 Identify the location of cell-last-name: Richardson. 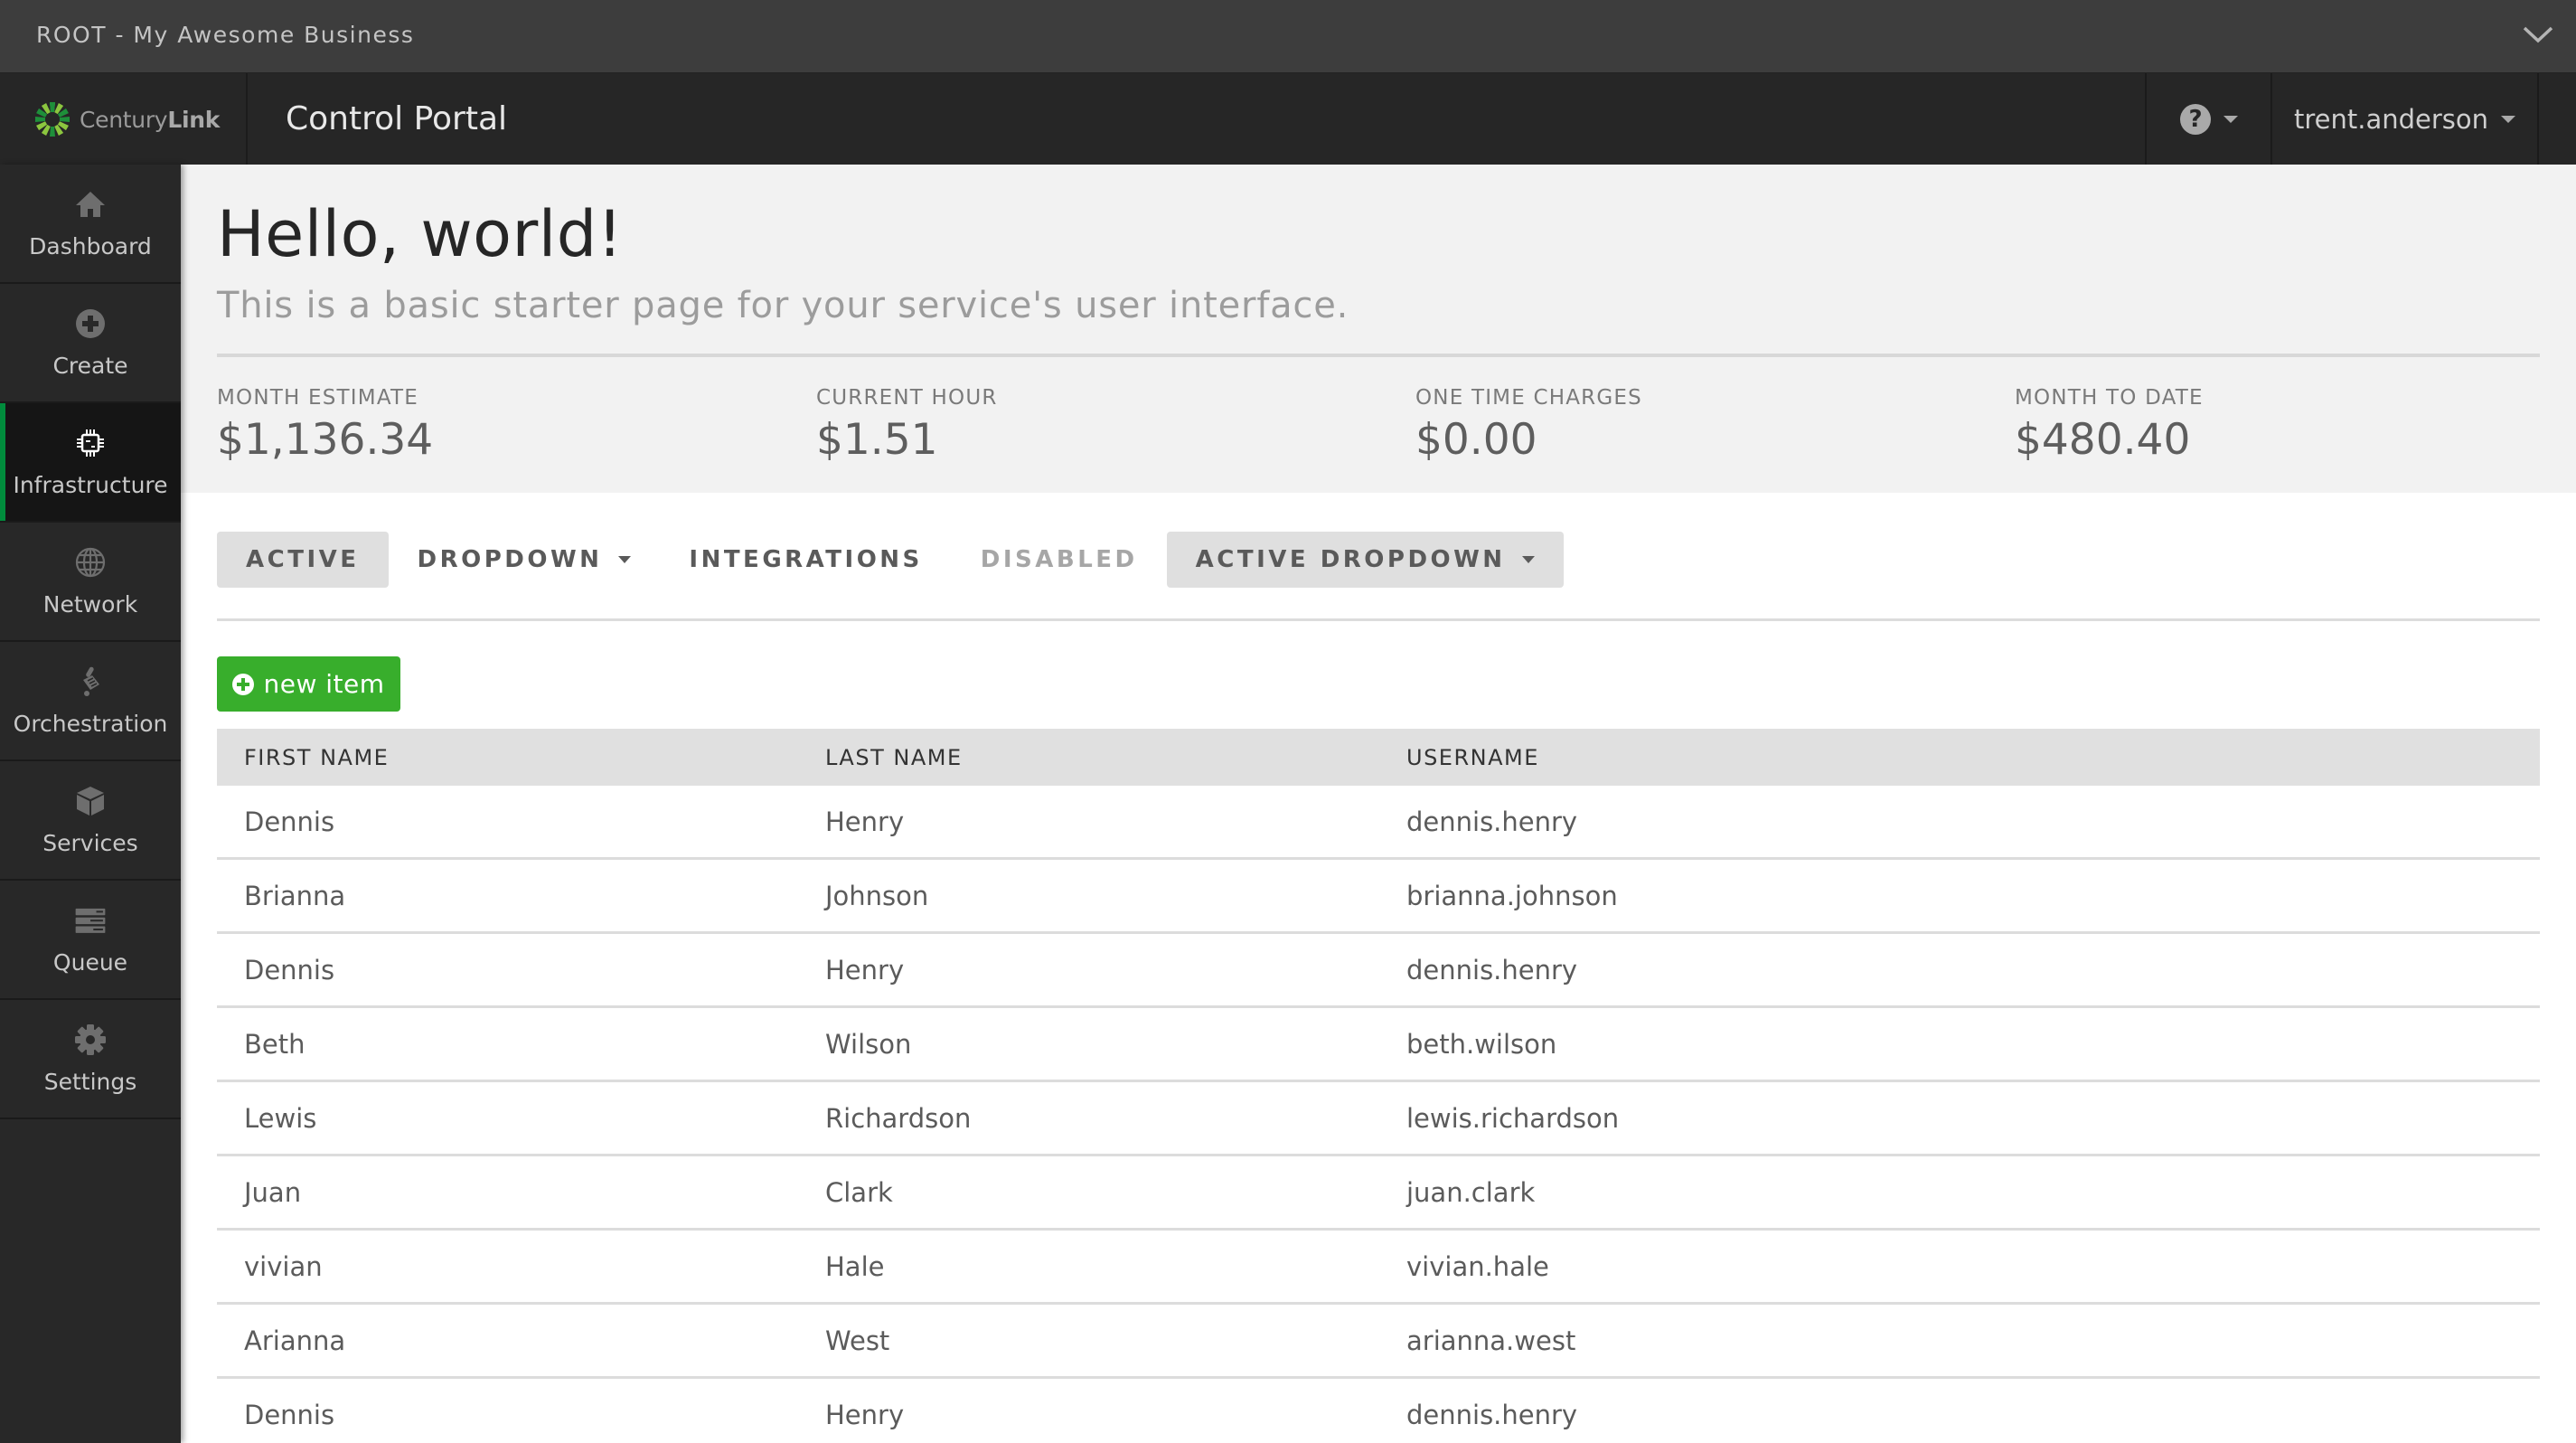
(899, 1118).